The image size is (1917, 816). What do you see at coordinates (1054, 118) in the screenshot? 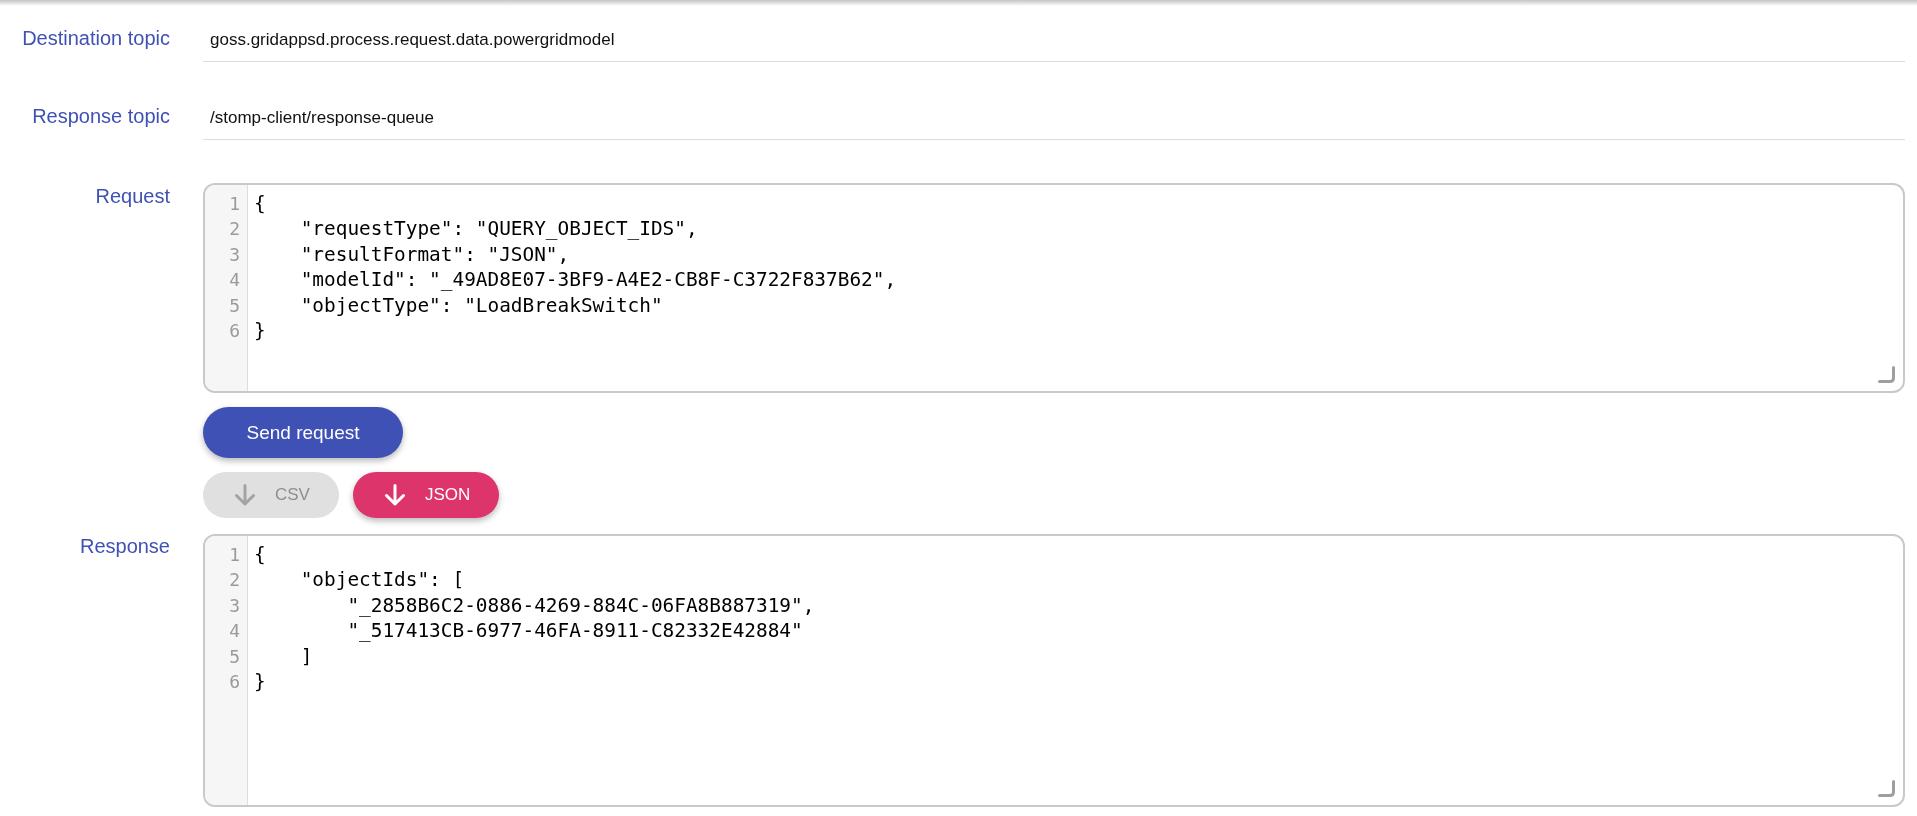
I see `topic-field: /stomp-client/response-queue` at bounding box center [1054, 118].